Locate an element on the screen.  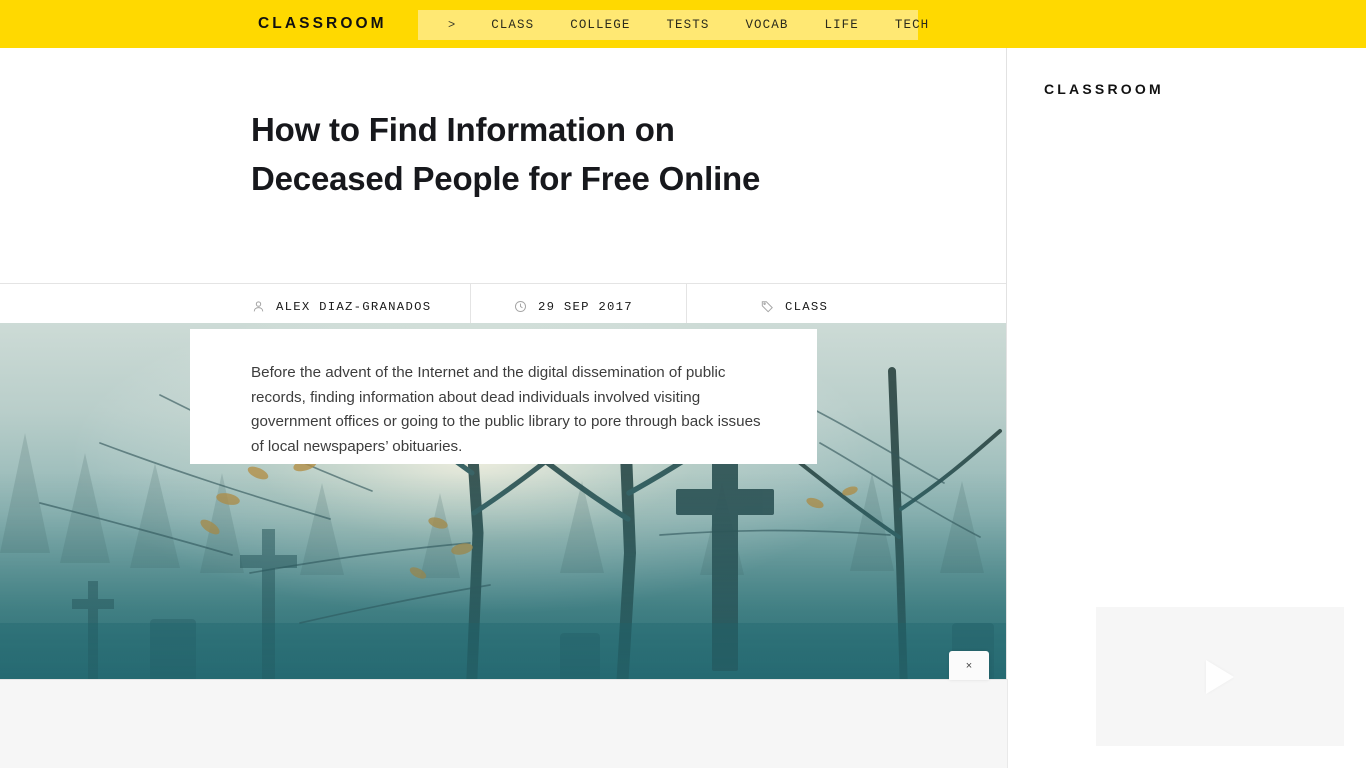
nav-item-tests: TESTS is located at coordinates (687, 25).